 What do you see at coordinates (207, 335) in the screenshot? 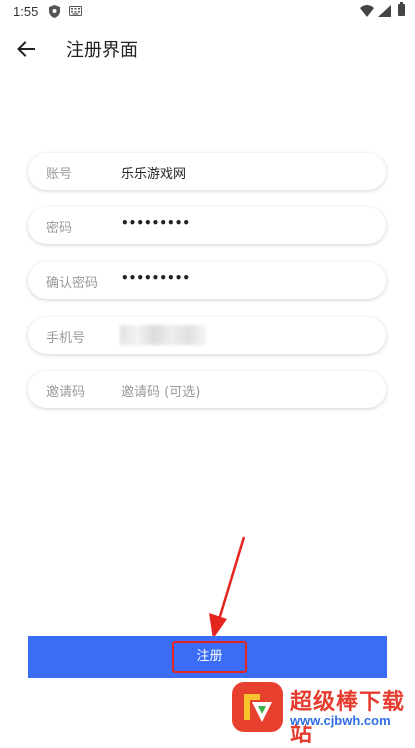
I see `phone-field: 手机号` at bounding box center [207, 335].